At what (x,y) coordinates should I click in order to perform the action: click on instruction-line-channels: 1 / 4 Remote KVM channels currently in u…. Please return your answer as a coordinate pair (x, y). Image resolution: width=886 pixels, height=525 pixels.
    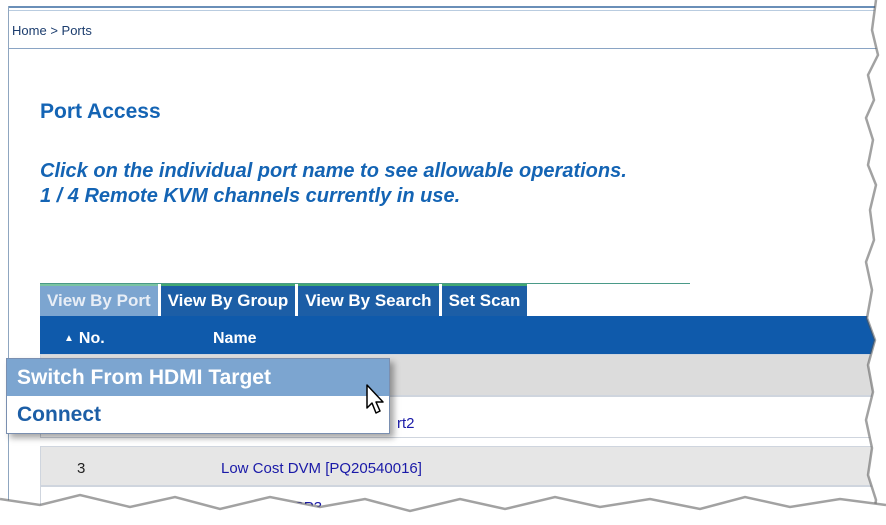
    Looking at the image, I should click on (250, 196).